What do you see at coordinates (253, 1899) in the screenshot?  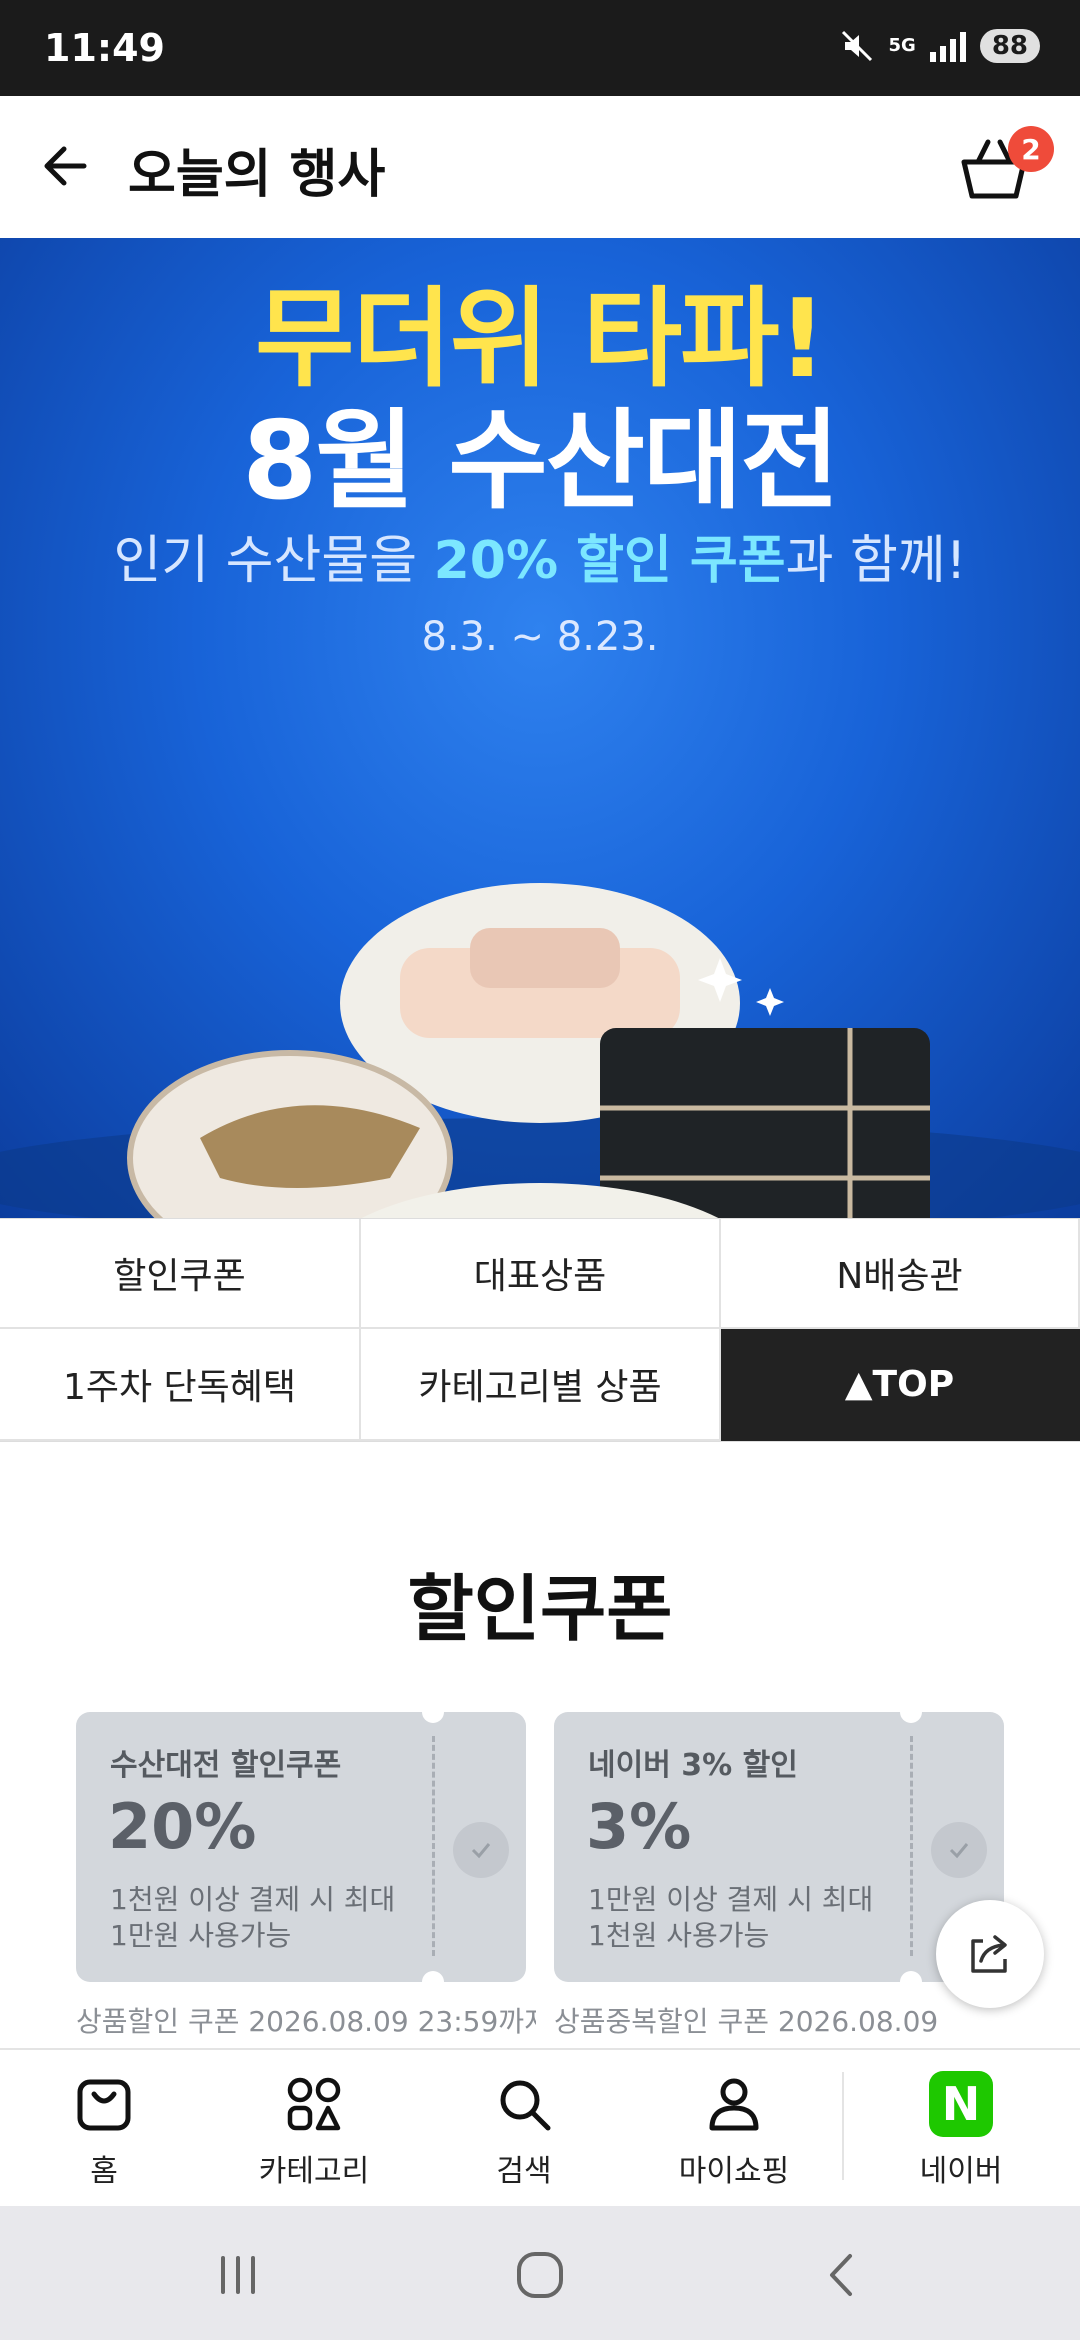 I see `coupon-desc-line-1: 1천원 이상 결제 시 최대` at bounding box center [253, 1899].